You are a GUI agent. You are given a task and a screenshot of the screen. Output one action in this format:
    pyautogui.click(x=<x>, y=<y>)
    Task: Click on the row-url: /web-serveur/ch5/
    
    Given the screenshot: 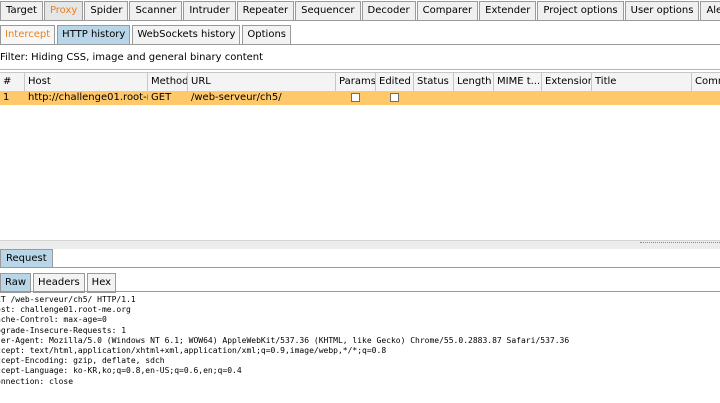 What is the action you would take?
    pyautogui.click(x=236, y=97)
    